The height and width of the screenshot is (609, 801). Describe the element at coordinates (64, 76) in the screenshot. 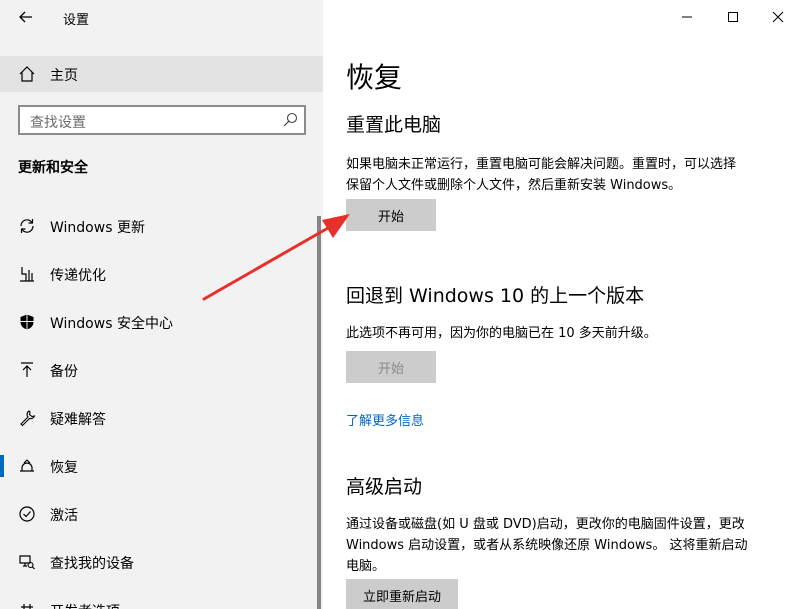

I see `sidebar-item-label: 主页` at that location.